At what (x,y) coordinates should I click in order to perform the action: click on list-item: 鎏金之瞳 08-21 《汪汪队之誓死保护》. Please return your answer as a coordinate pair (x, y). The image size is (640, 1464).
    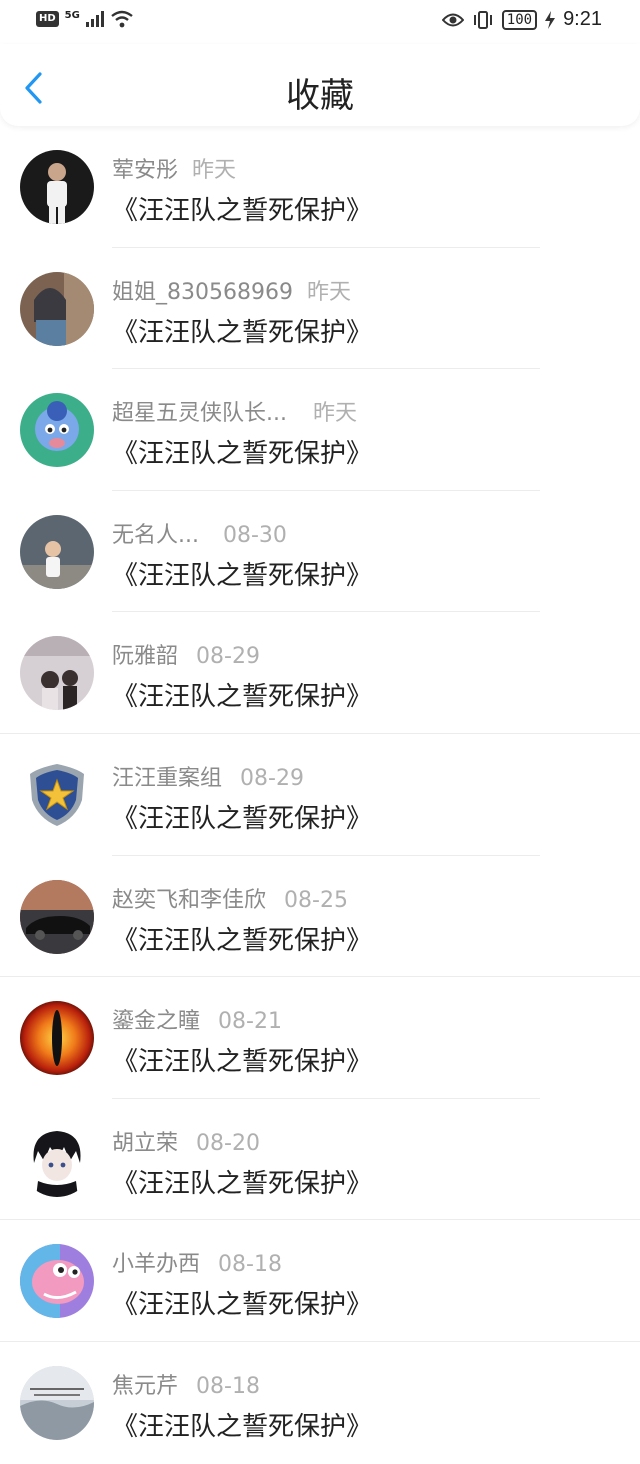
    Looking at the image, I should click on (320, 1038).